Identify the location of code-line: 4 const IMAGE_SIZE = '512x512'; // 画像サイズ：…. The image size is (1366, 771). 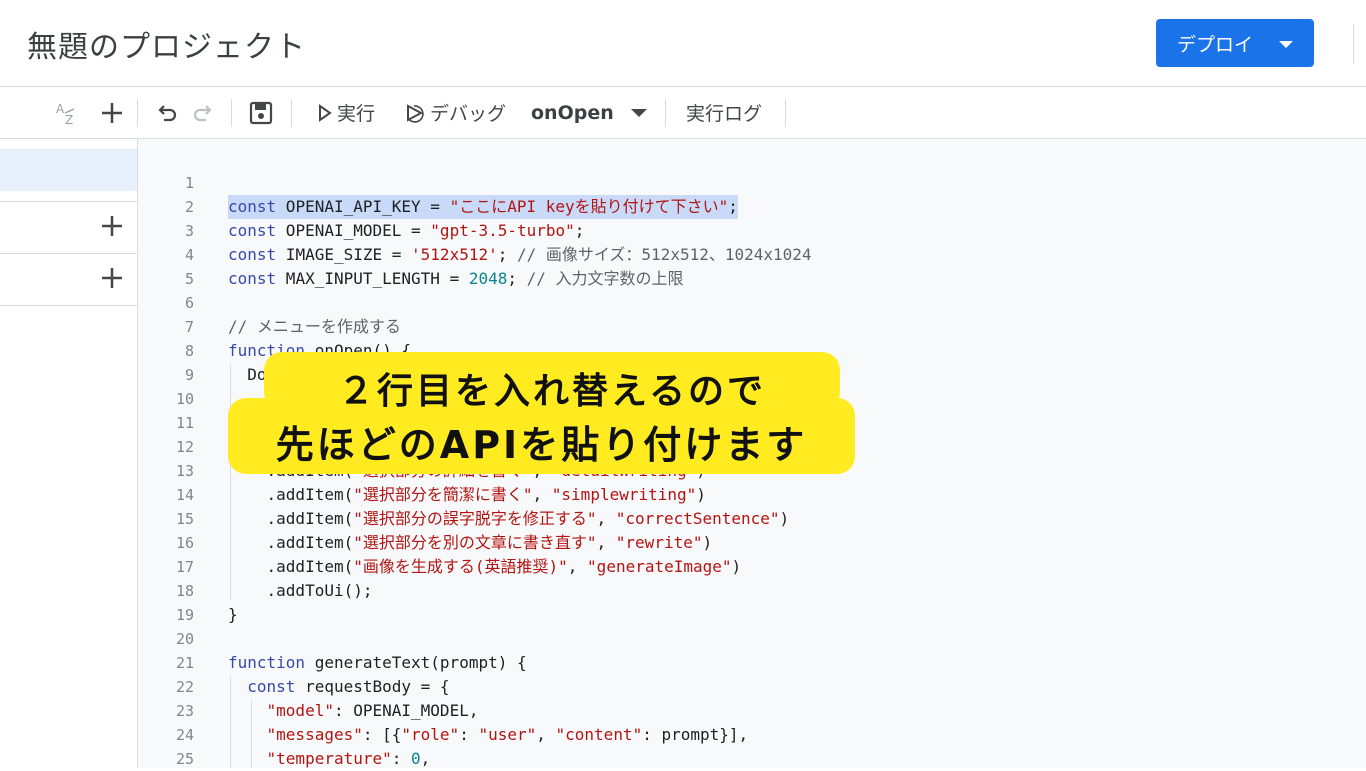
(752, 255).